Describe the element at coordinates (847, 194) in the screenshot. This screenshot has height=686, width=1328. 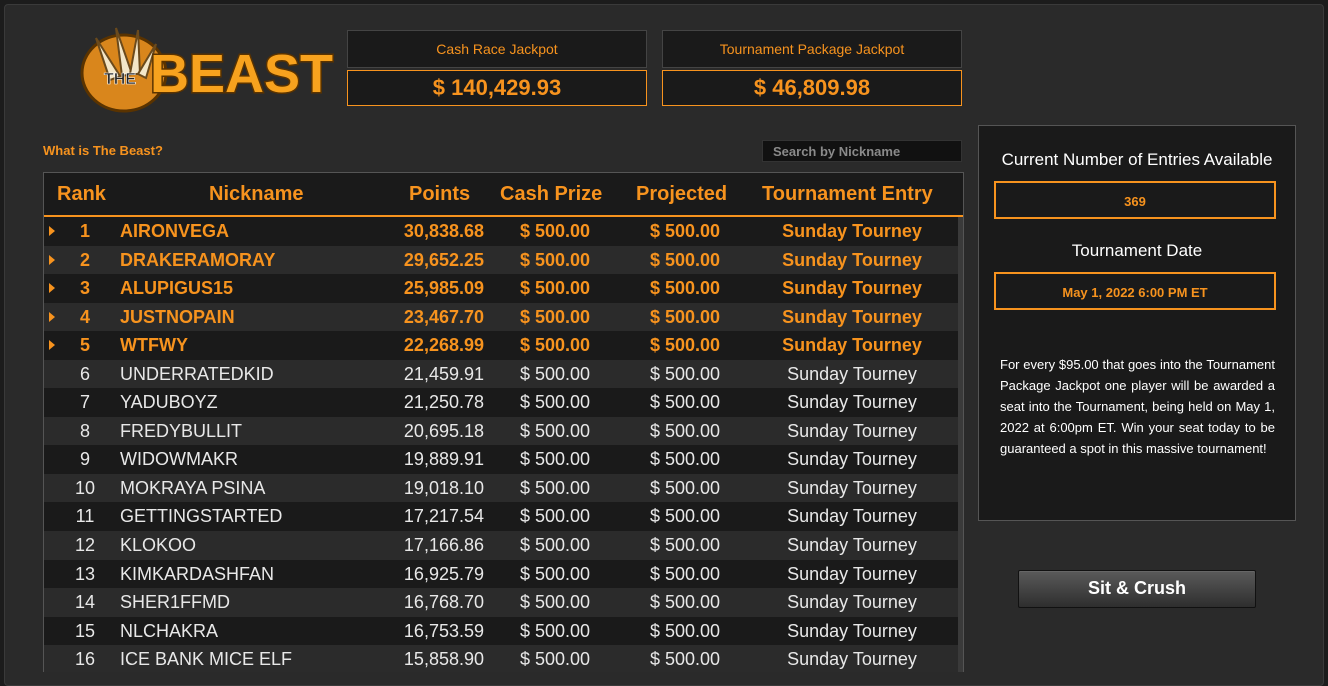
I see `header-tournament-entry: Tournament Entry` at that location.